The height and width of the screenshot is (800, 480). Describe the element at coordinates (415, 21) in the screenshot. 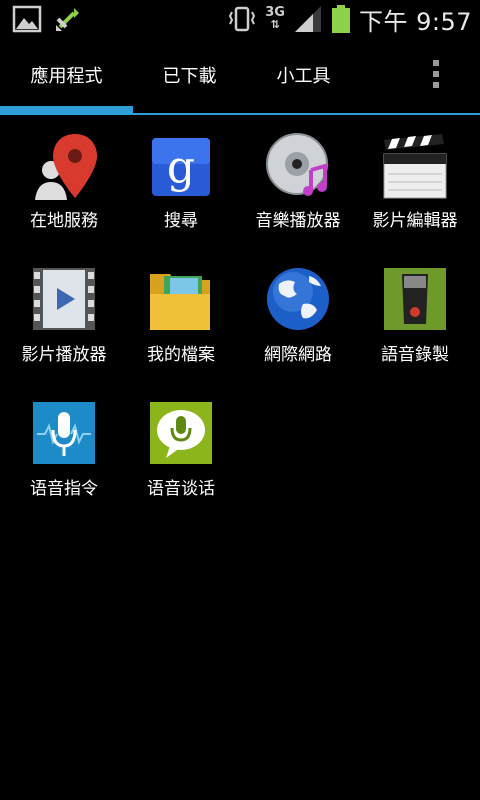

I see `clock: 下午 9:57` at that location.